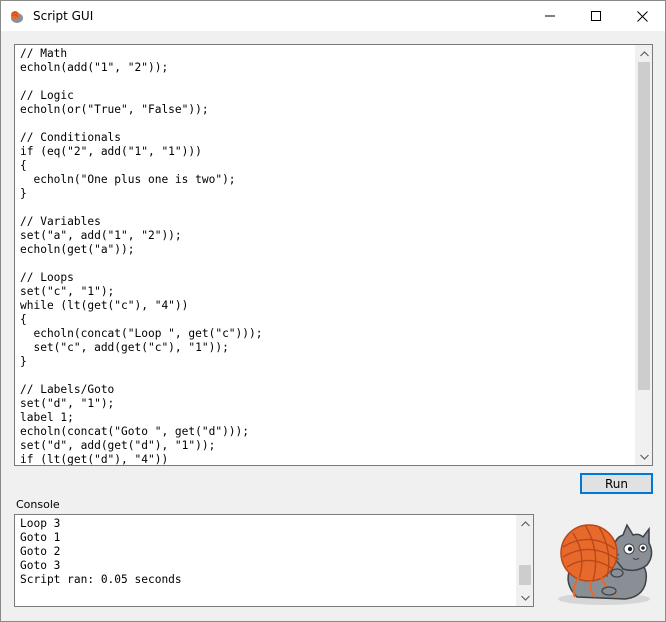 The width and height of the screenshot is (666, 622). What do you see at coordinates (604, 559) in the screenshot?
I see `cat-yarn-mascot-image` at bounding box center [604, 559].